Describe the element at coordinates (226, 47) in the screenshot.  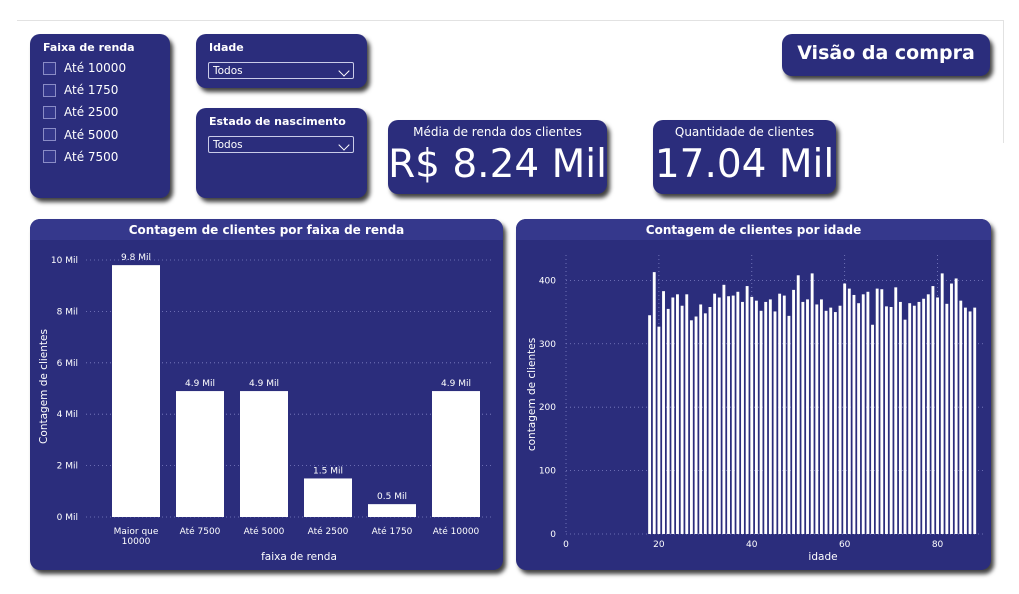
I see `slicer-title: Idade` at that location.